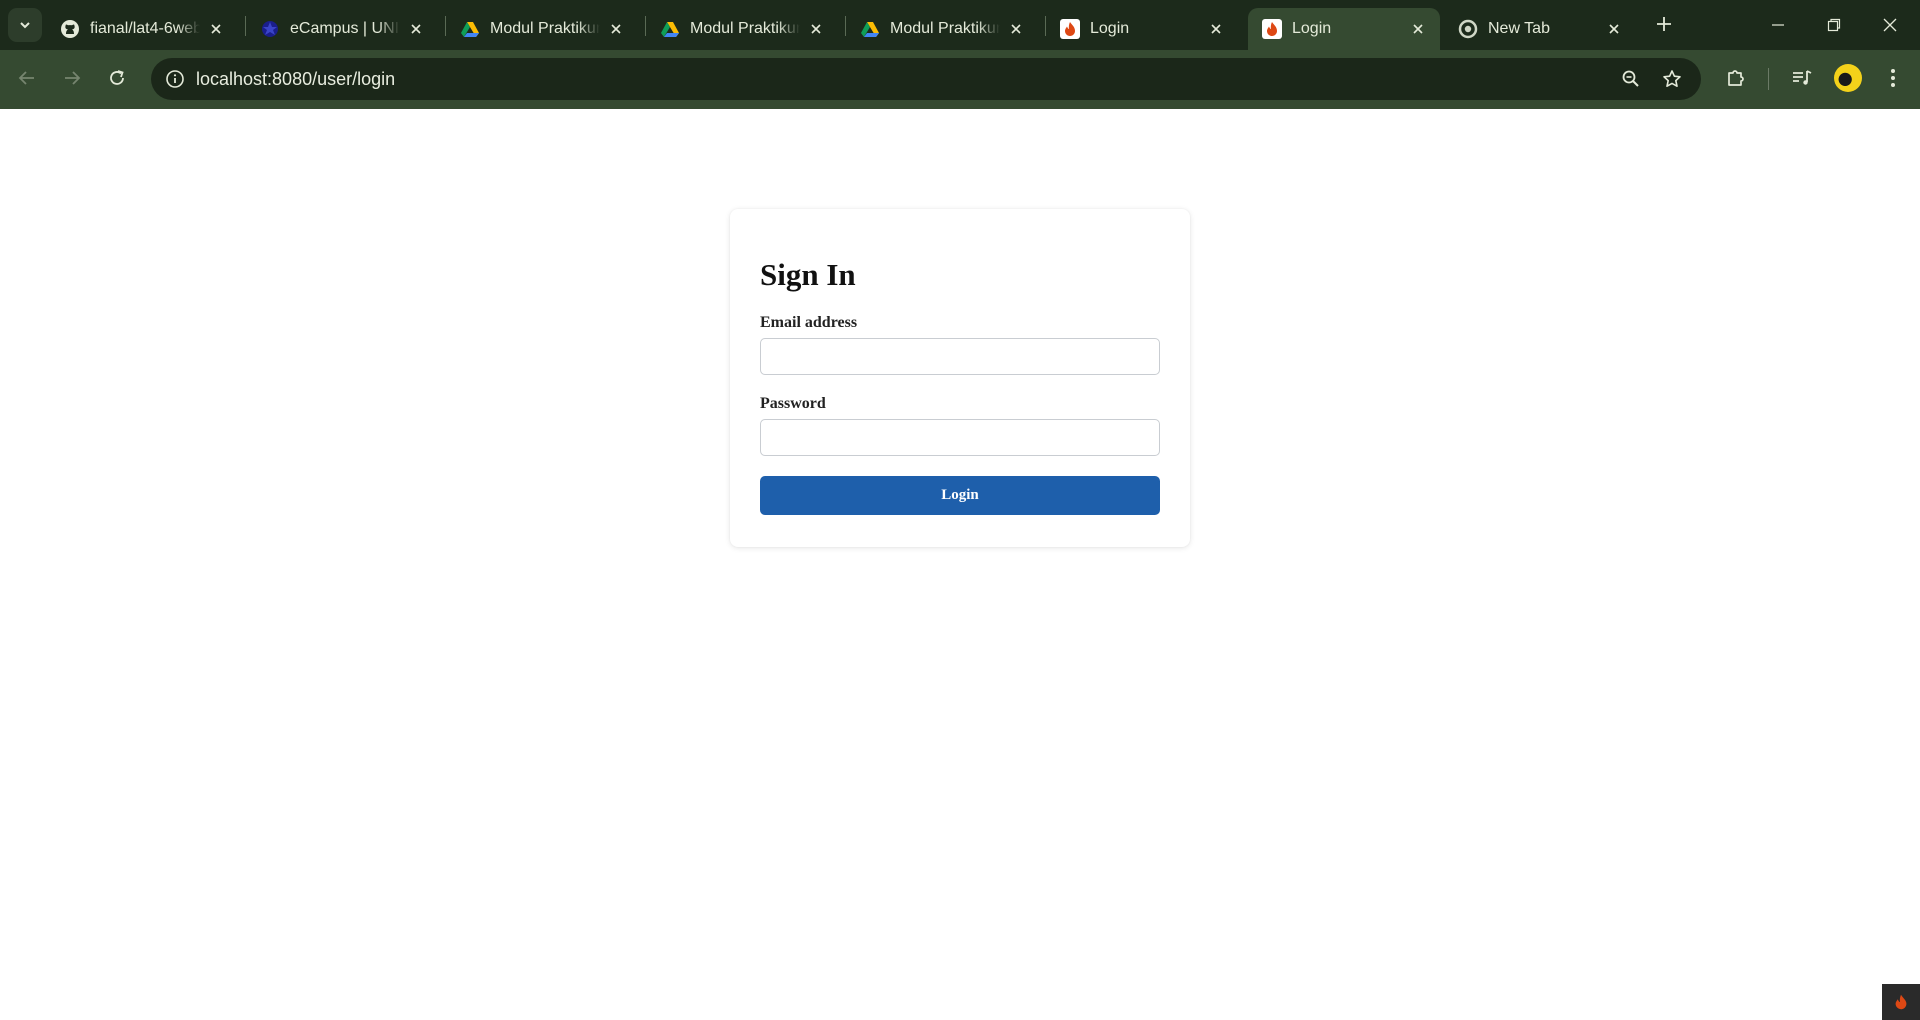 The height and width of the screenshot is (1020, 1920). I want to click on arrow-right-icon, so click(73, 78).